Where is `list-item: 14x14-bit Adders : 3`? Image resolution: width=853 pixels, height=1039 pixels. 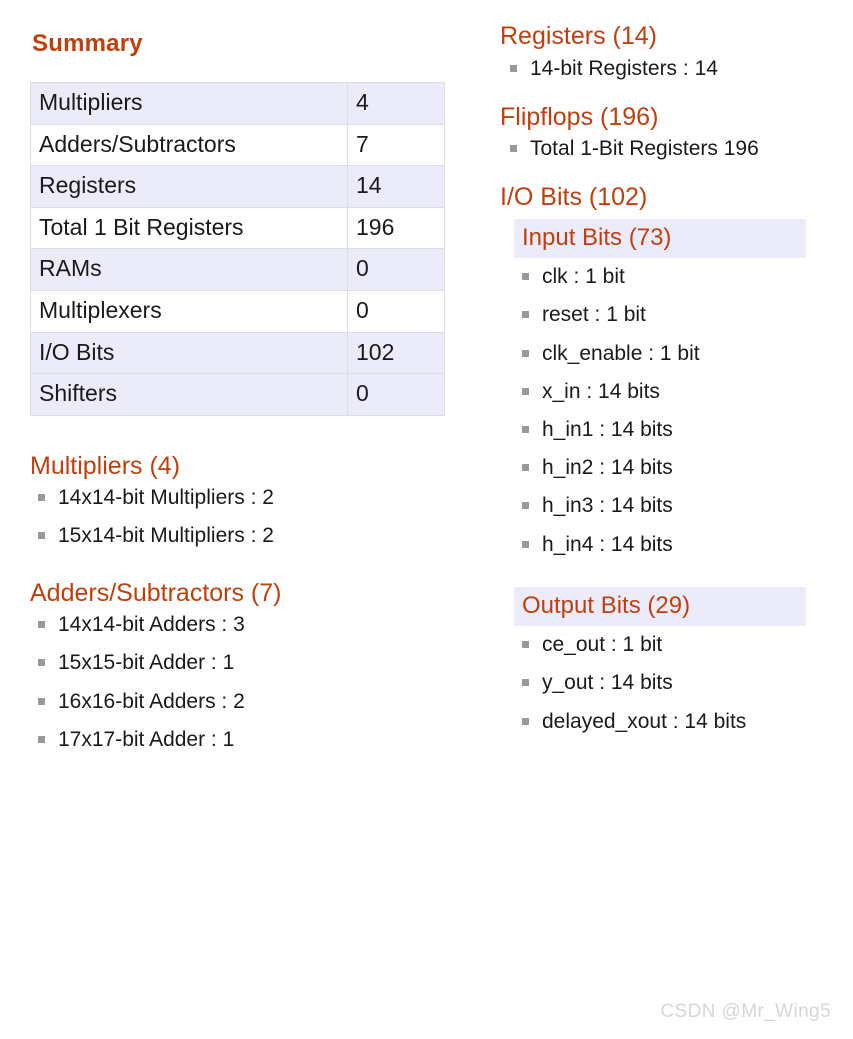
list-item: 14x14-bit Adders : 3 is located at coordinates (240, 624).